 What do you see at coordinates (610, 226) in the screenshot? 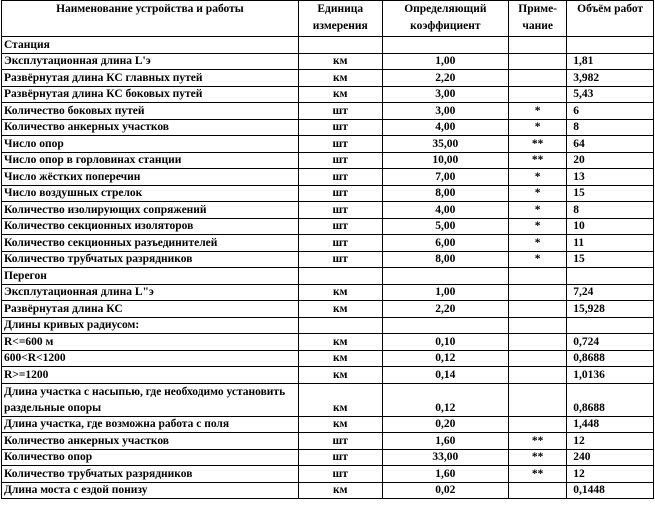
I see `cell-volume: 10` at bounding box center [610, 226].